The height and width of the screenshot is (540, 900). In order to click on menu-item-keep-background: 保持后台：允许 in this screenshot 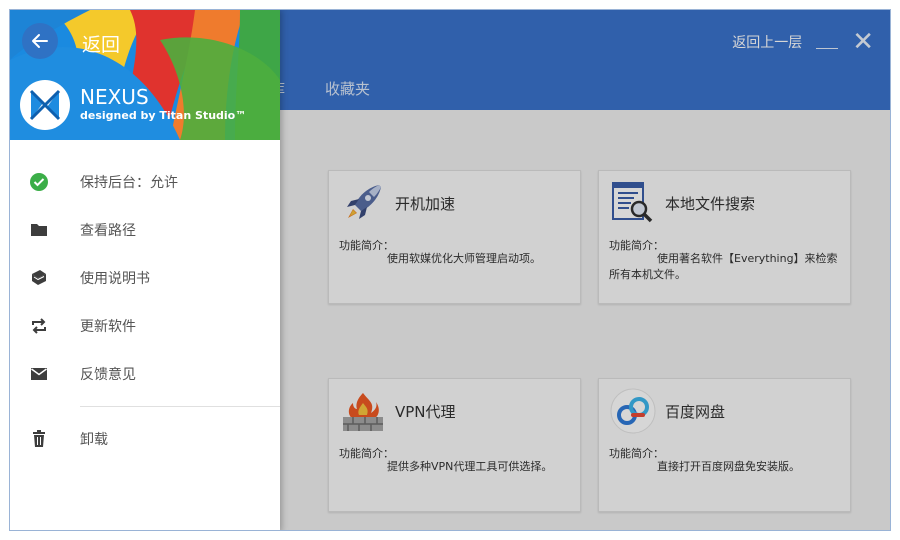, I will do `click(145, 182)`.